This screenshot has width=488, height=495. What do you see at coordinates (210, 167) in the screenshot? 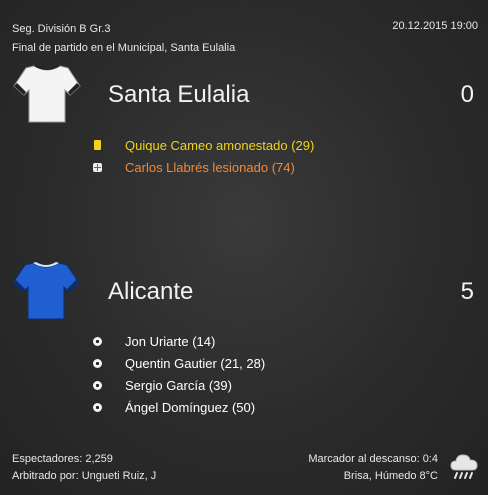
I see `event-text: Carlos Llabrés lesionado (74)` at bounding box center [210, 167].